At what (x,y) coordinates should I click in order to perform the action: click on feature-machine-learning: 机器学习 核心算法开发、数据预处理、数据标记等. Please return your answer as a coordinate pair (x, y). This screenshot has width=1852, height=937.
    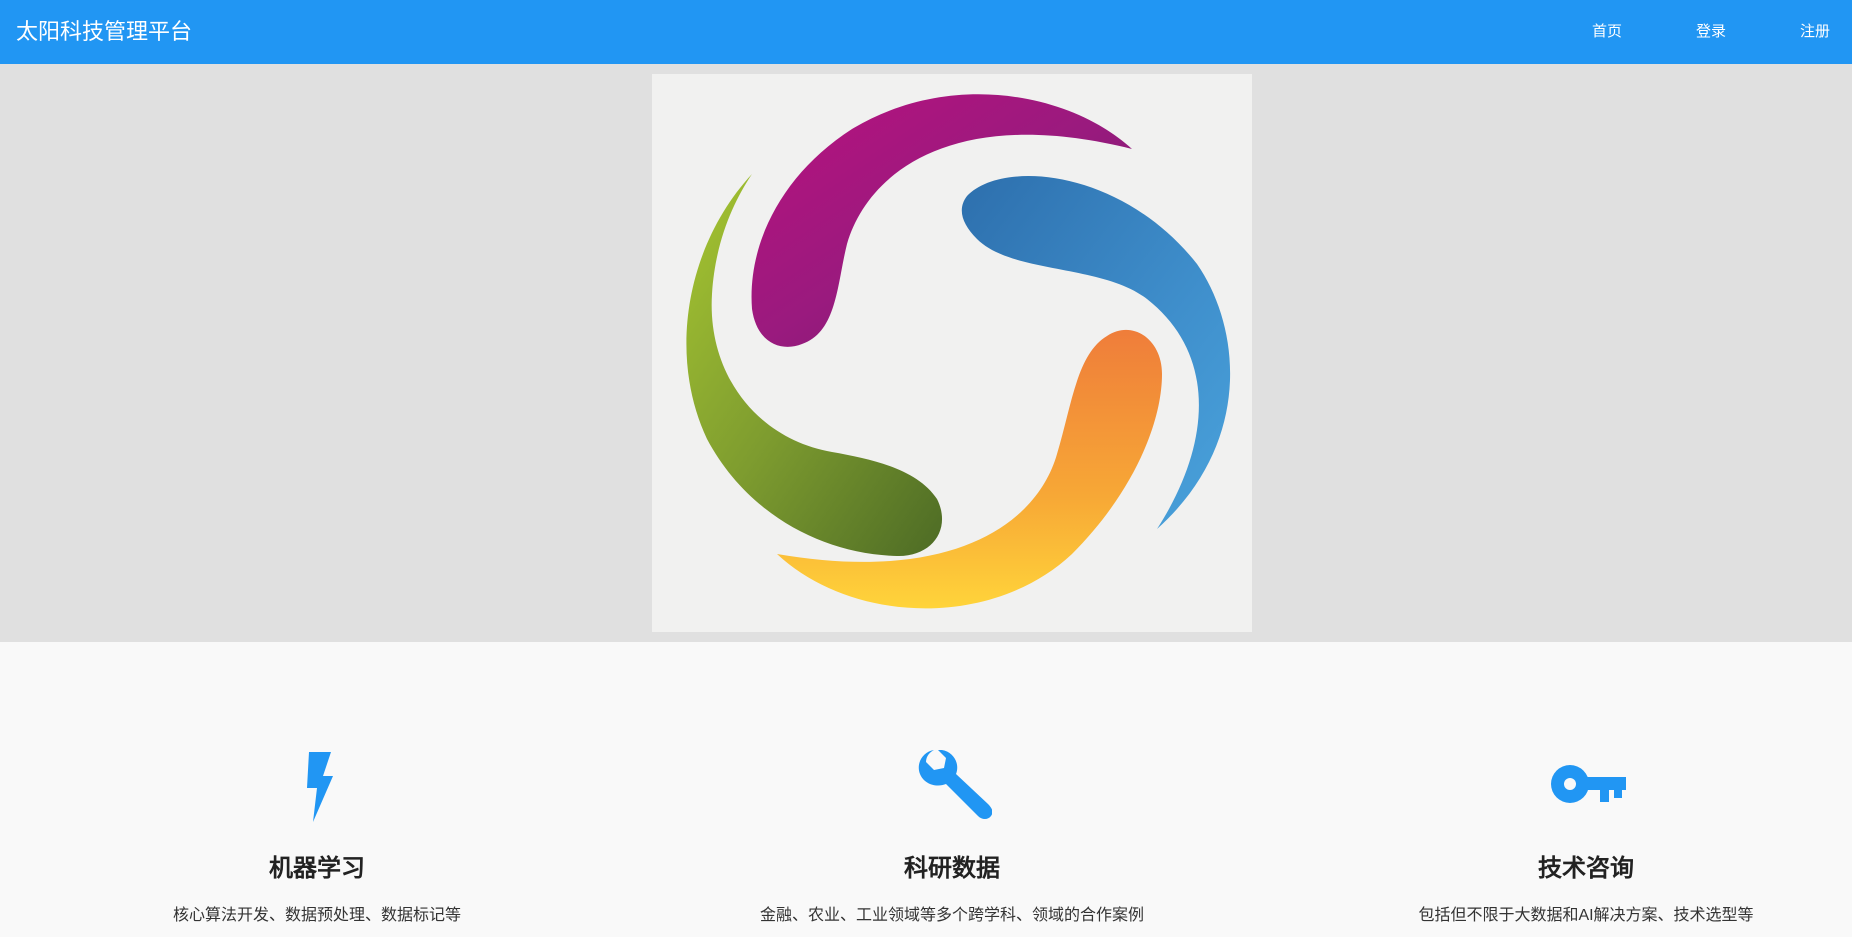
    Looking at the image, I should click on (317, 789).